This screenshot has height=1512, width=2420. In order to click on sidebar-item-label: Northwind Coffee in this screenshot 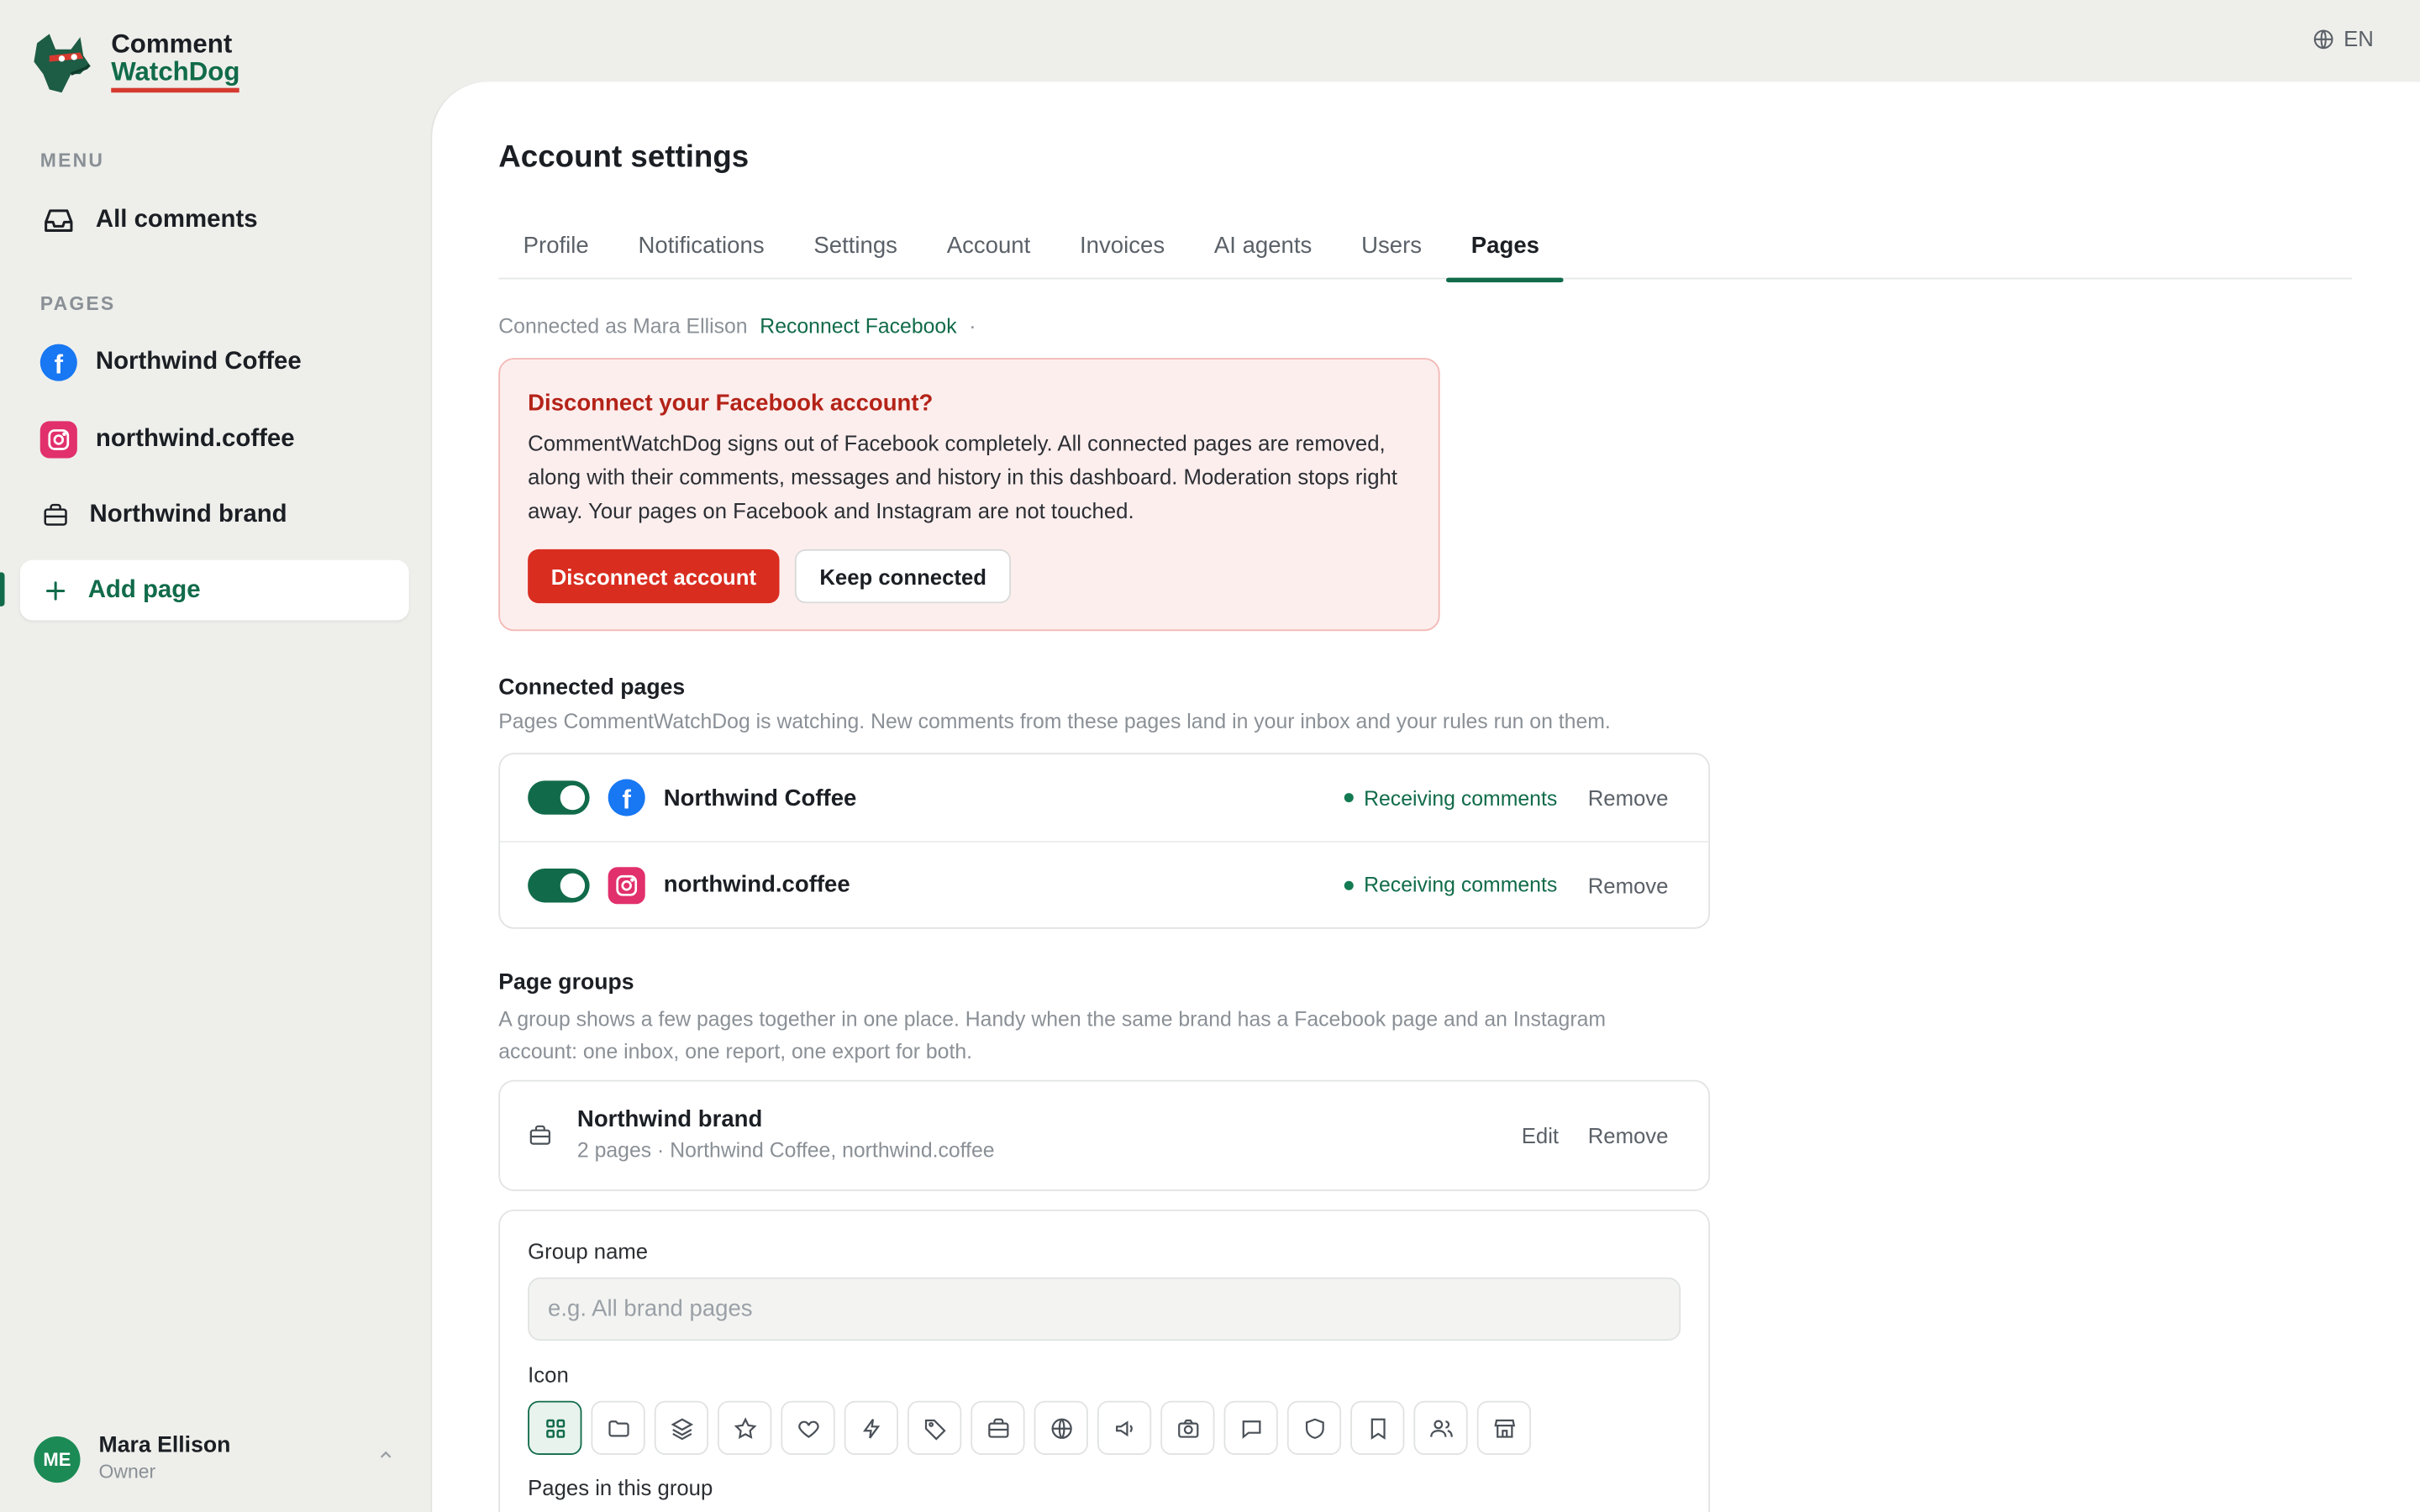, I will do `click(199, 362)`.